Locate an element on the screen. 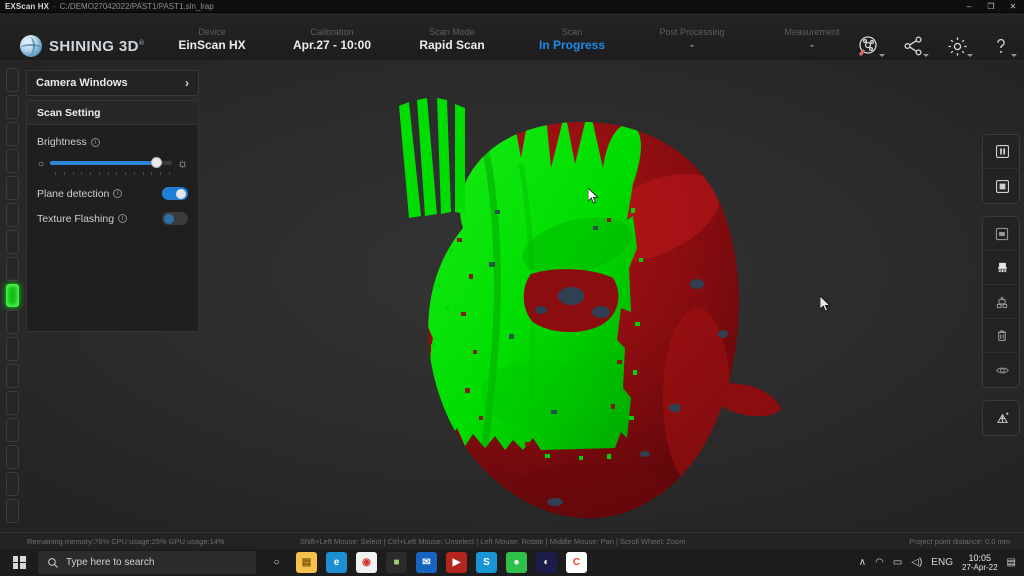 The height and width of the screenshot is (576, 1024). brightness-slider: ☼ ☼ is located at coordinates (112, 163).